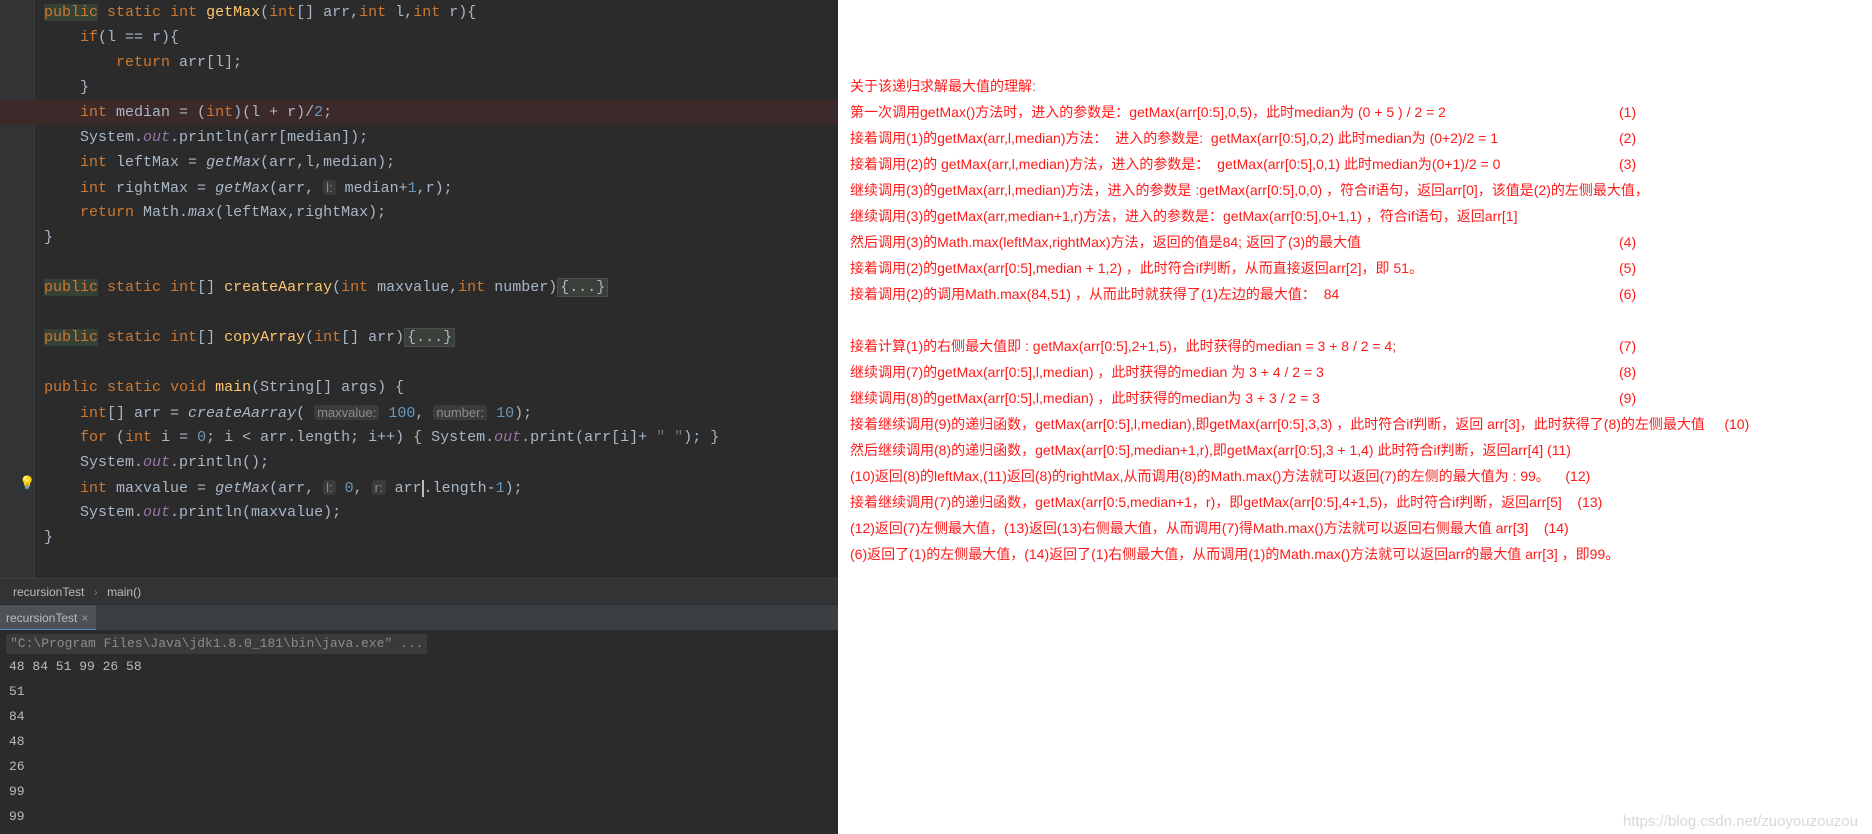 This screenshot has width=1872, height=834. Describe the element at coordinates (419, 112) in the screenshot. I see `code-line-breakpoint: int median = (int)(l + r)/2;` at that location.